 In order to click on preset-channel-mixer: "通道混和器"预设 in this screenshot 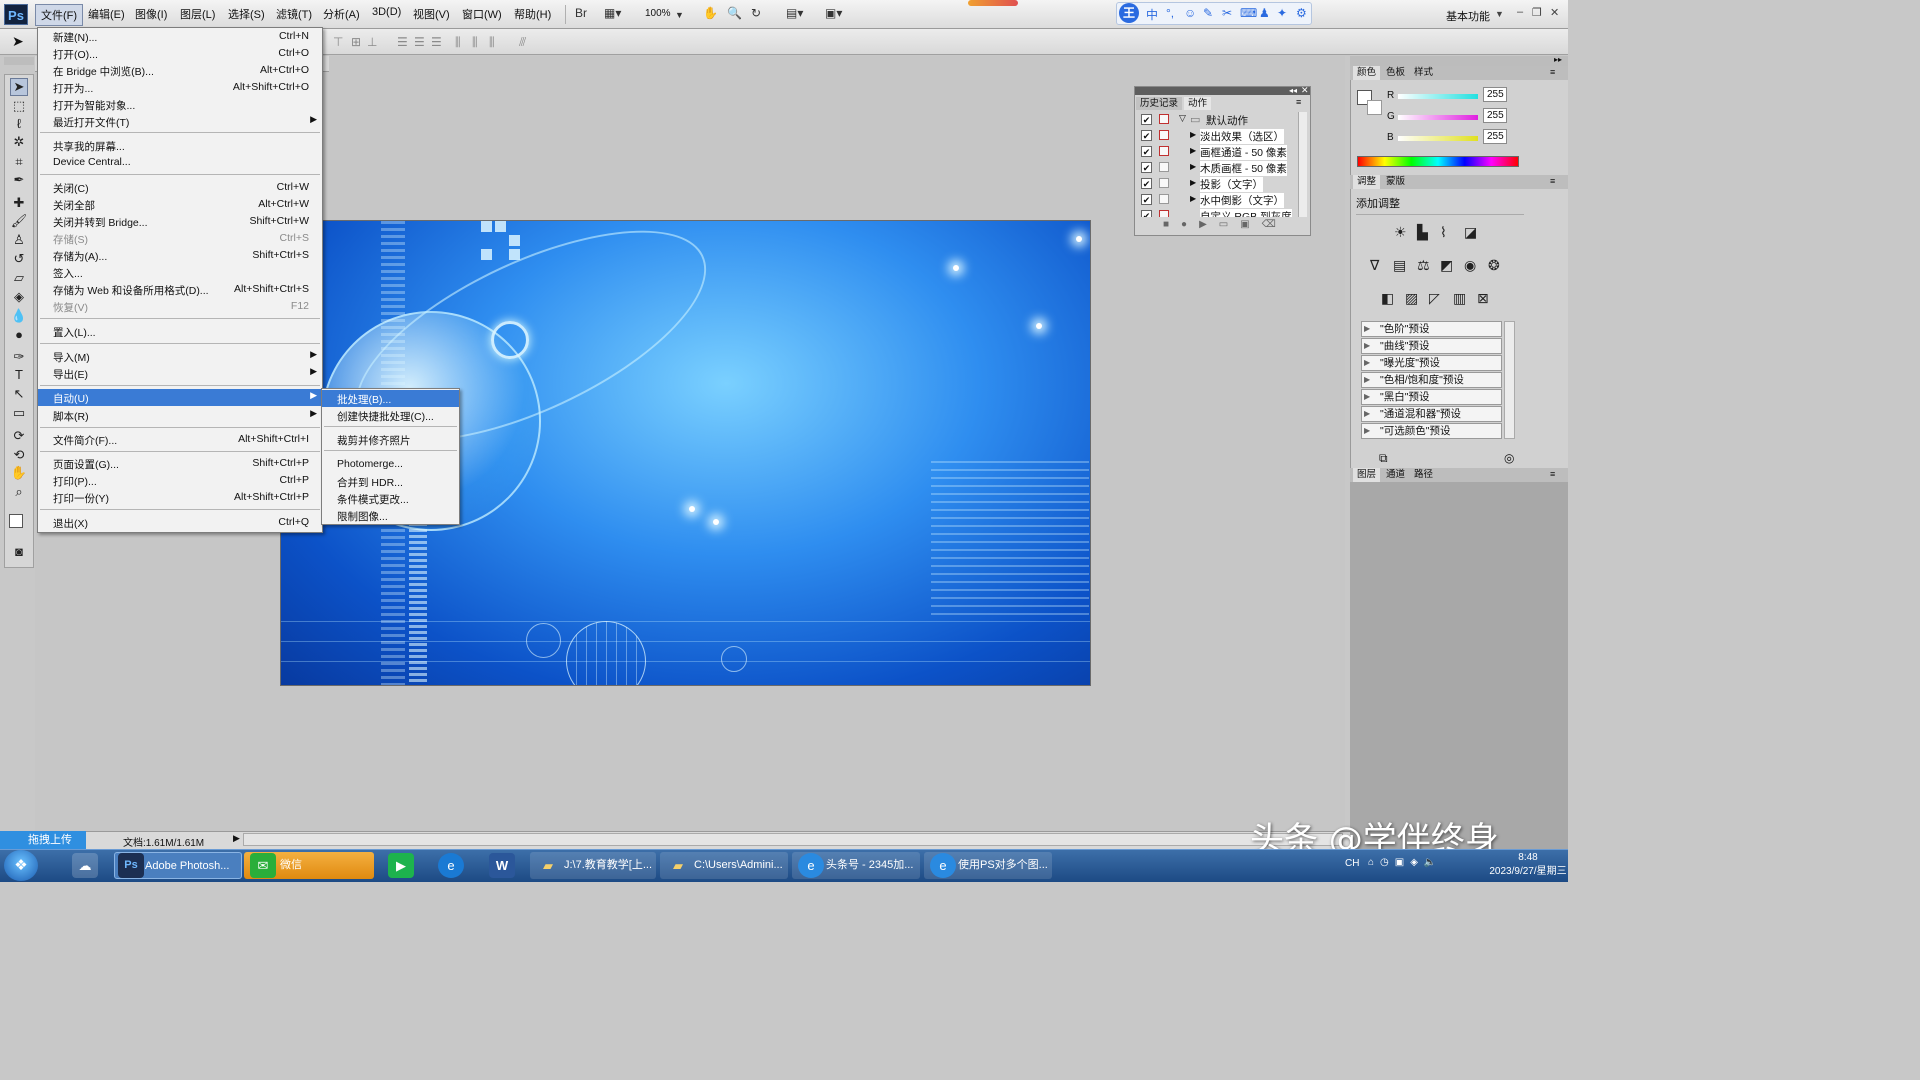, I will do `click(1431, 414)`.